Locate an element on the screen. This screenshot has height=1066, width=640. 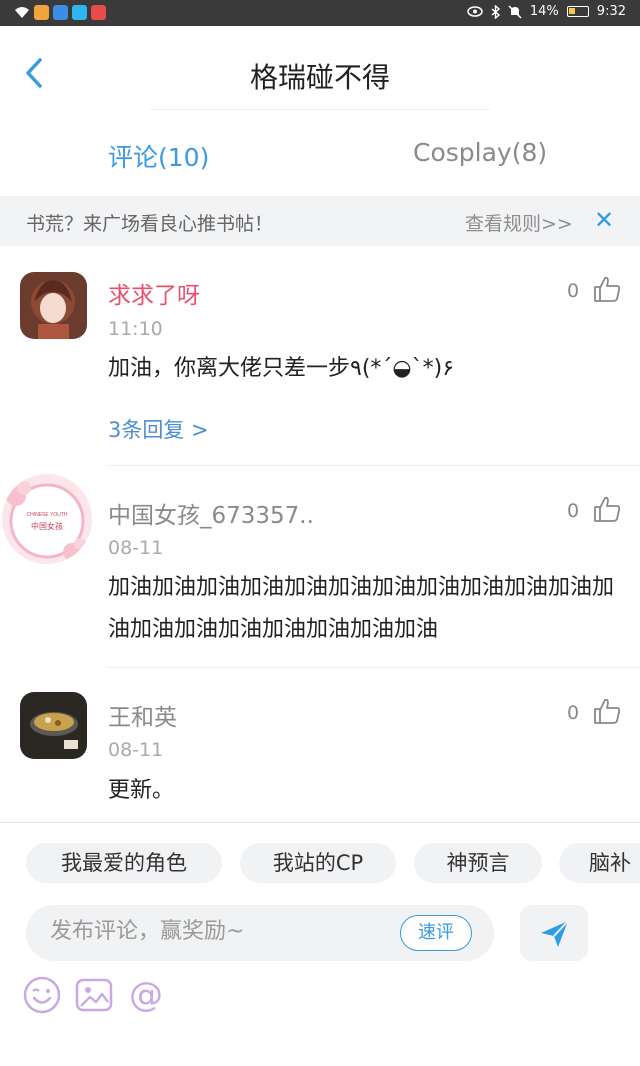
mention-icon: @ is located at coordinates (146, 995).